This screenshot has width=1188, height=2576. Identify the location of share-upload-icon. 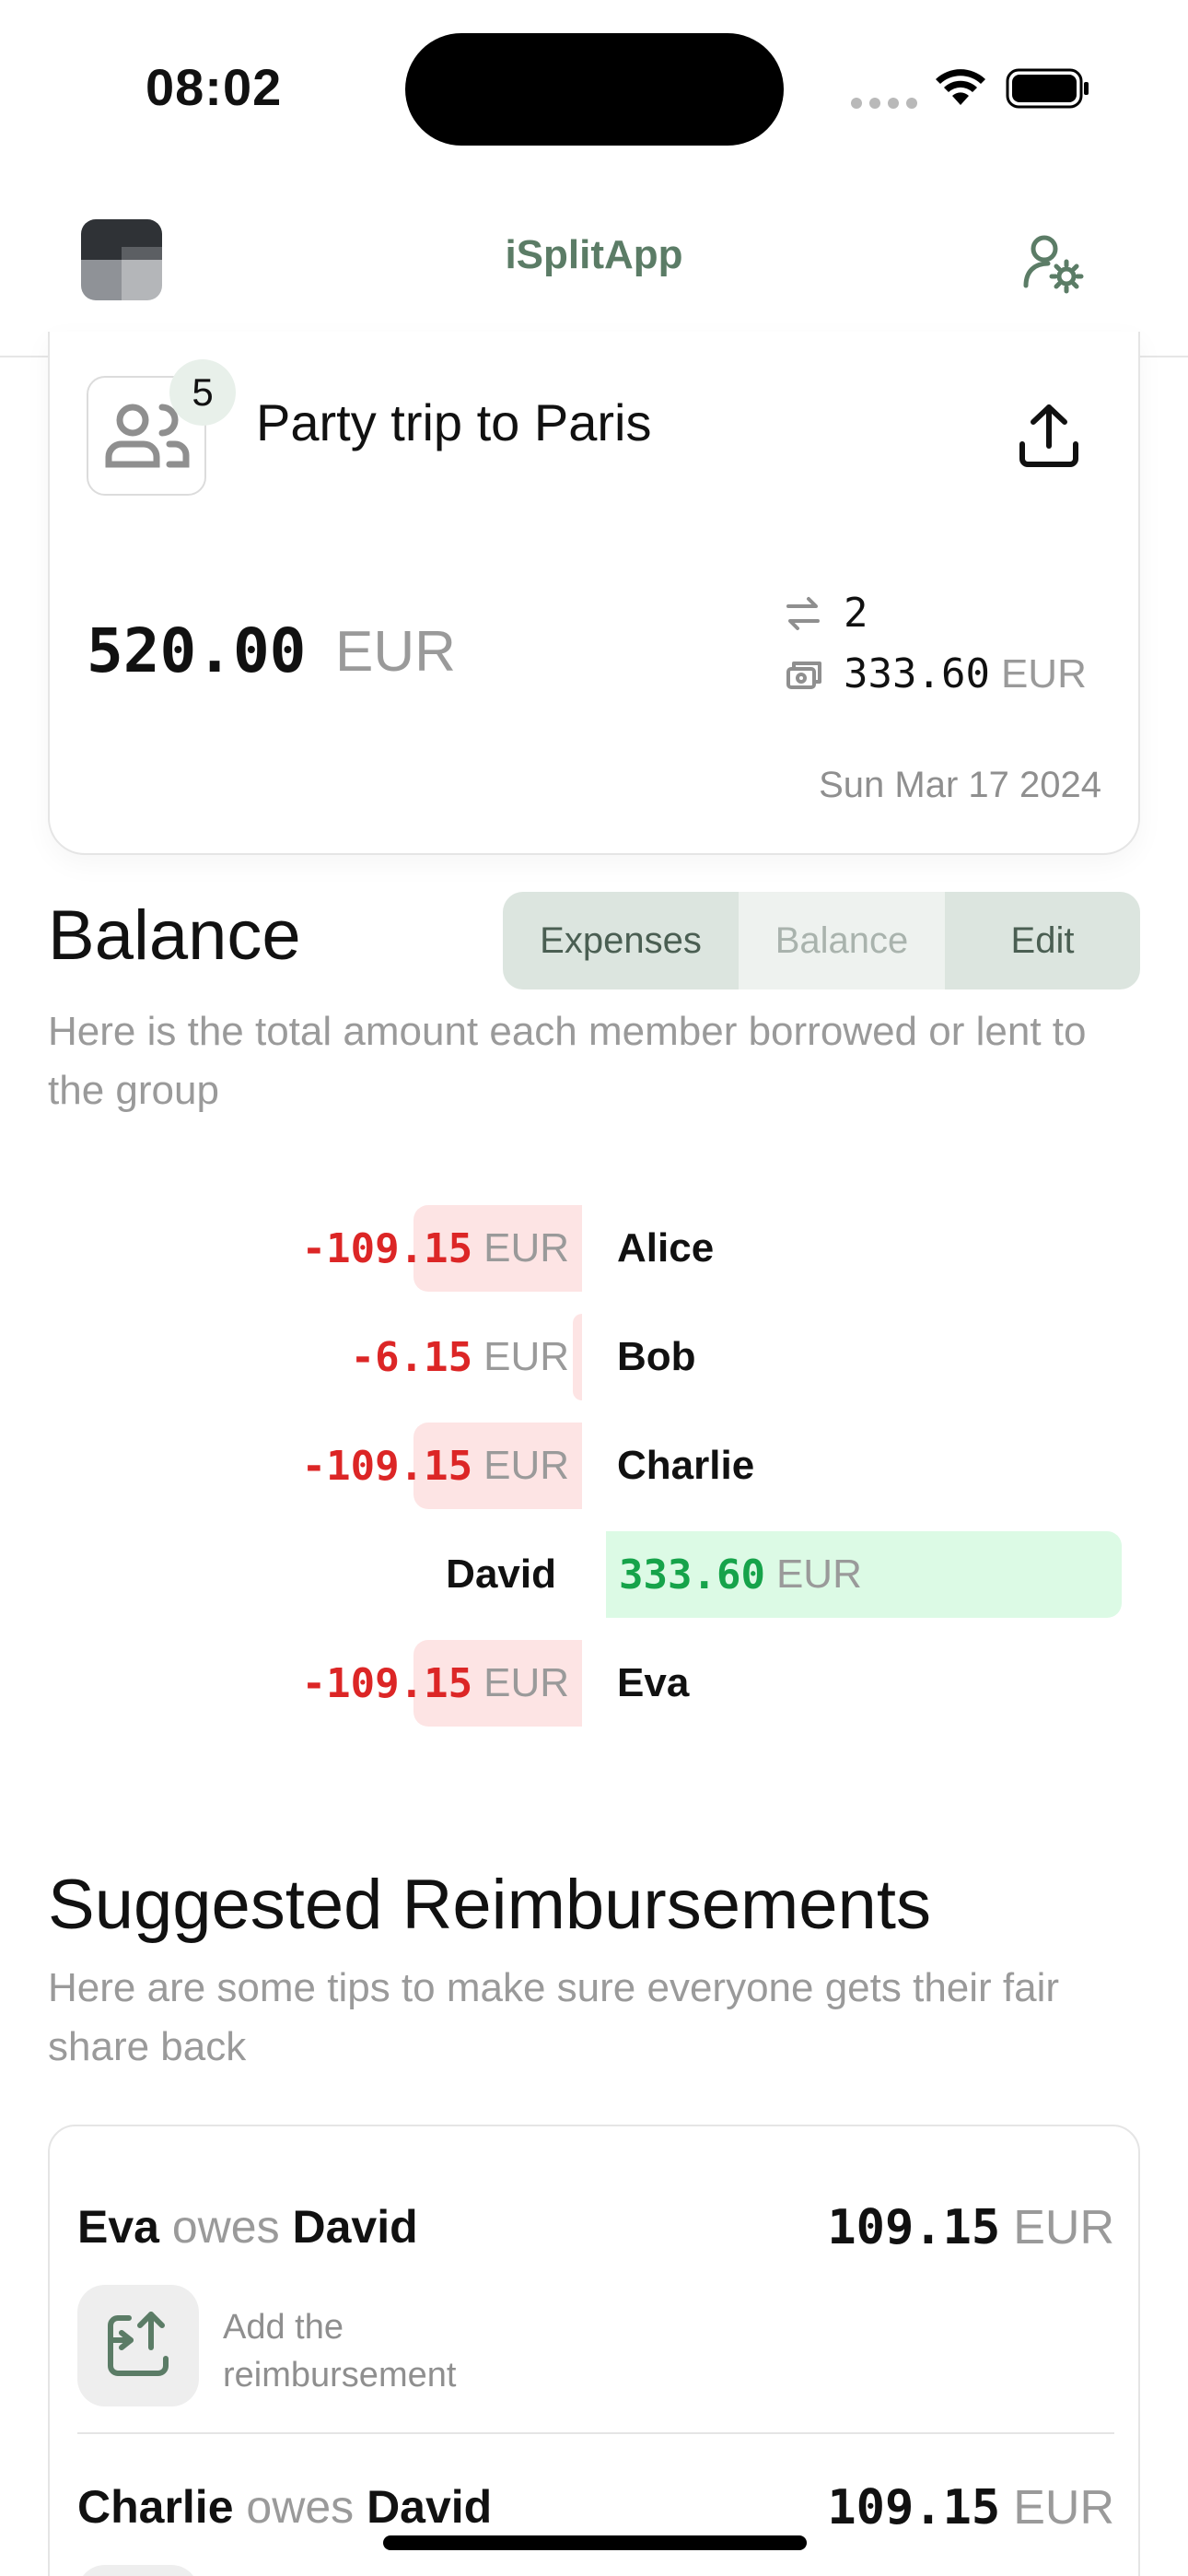
(1048, 435).